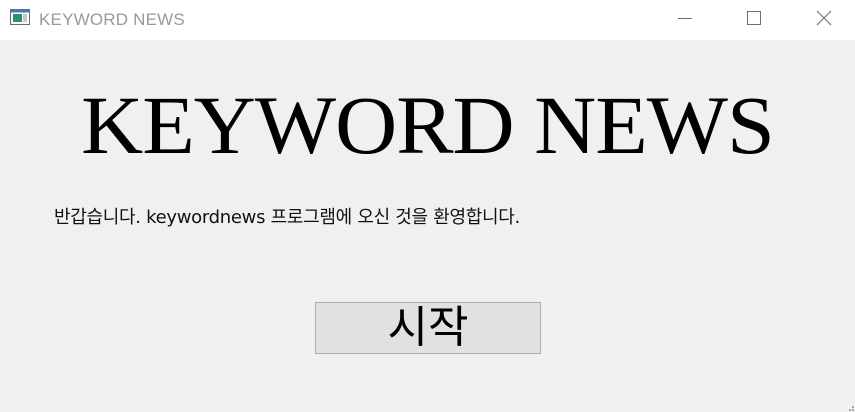 This screenshot has width=855, height=412. I want to click on title-bar: KEYWORD NEWS, so click(427, 20).